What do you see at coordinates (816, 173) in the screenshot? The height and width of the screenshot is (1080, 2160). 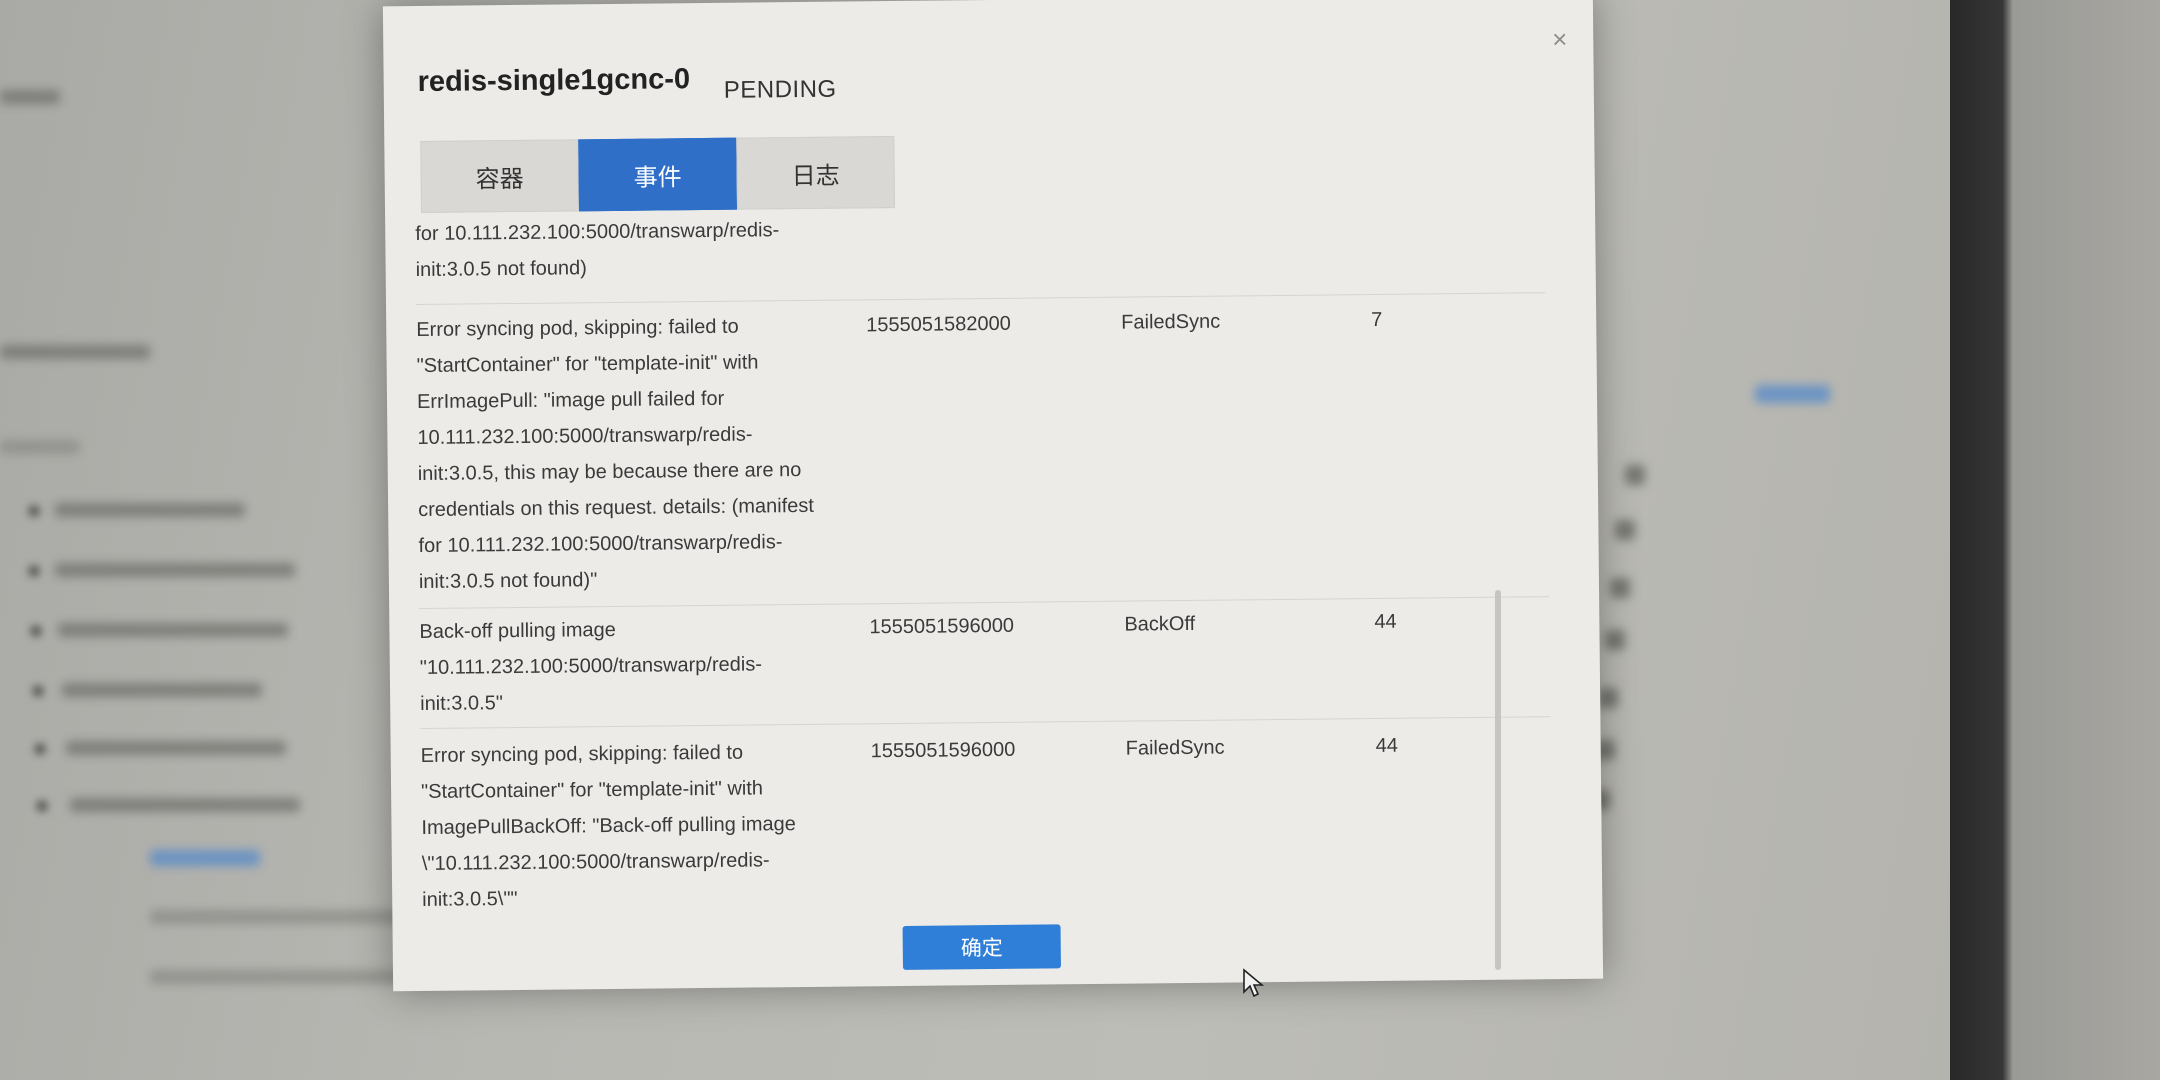 I see `tab-logs: 日志` at bounding box center [816, 173].